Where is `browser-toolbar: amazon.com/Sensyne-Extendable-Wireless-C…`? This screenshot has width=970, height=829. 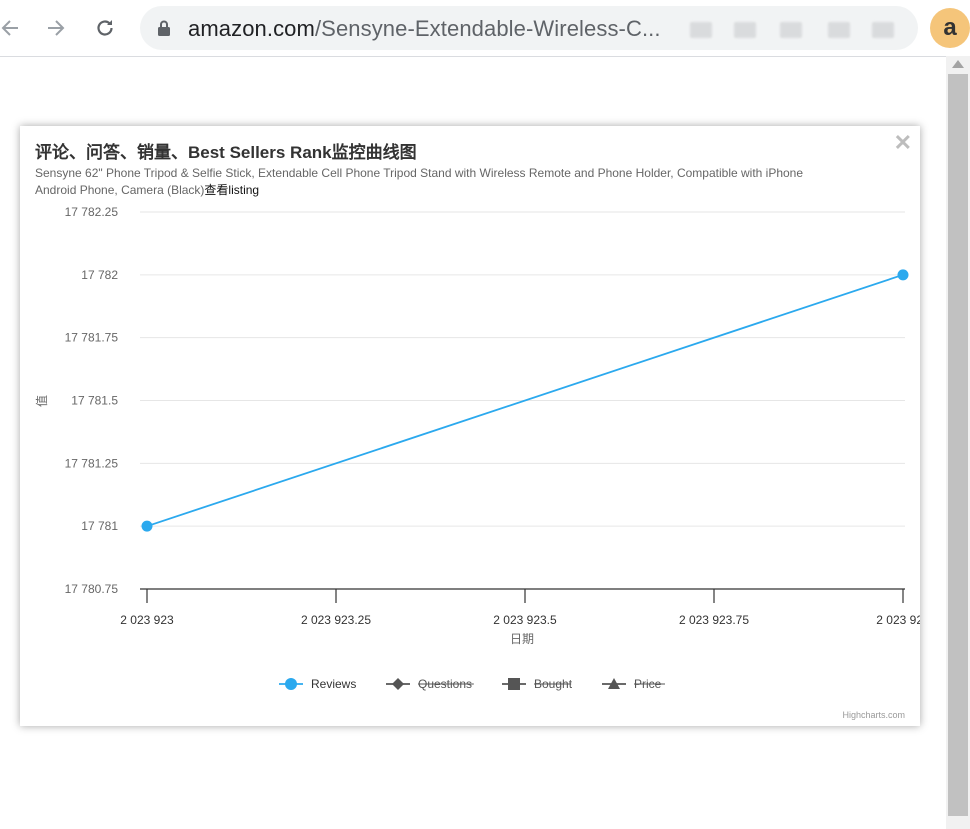
browser-toolbar: amazon.com/Sensyne-Extendable-Wireless-C… is located at coordinates (485, 28).